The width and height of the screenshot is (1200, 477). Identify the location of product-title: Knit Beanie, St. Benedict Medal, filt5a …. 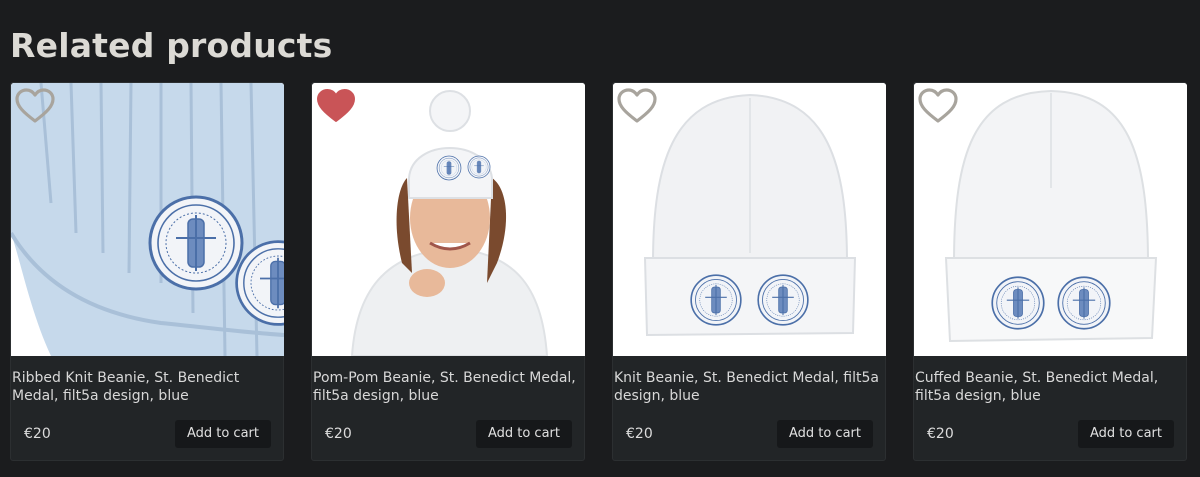
(749, 387).